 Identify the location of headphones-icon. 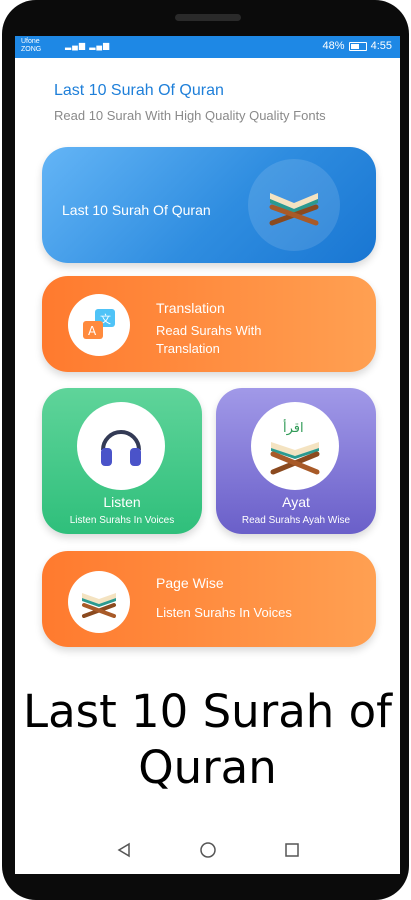
(121, 448).